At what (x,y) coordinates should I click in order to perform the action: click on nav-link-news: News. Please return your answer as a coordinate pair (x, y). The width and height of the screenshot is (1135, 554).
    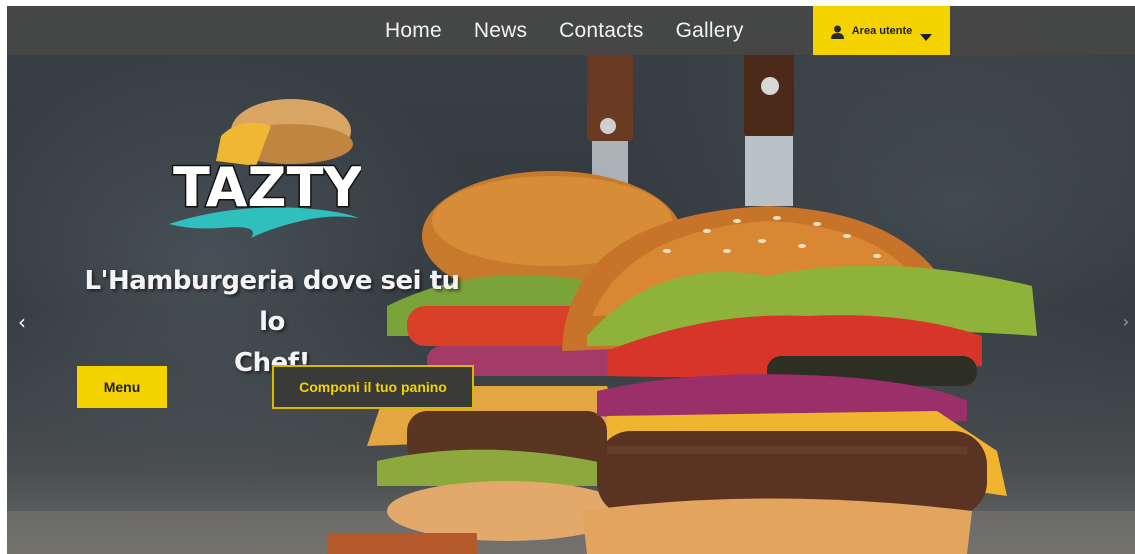
    Looking at the image, I should click on (500, 31).